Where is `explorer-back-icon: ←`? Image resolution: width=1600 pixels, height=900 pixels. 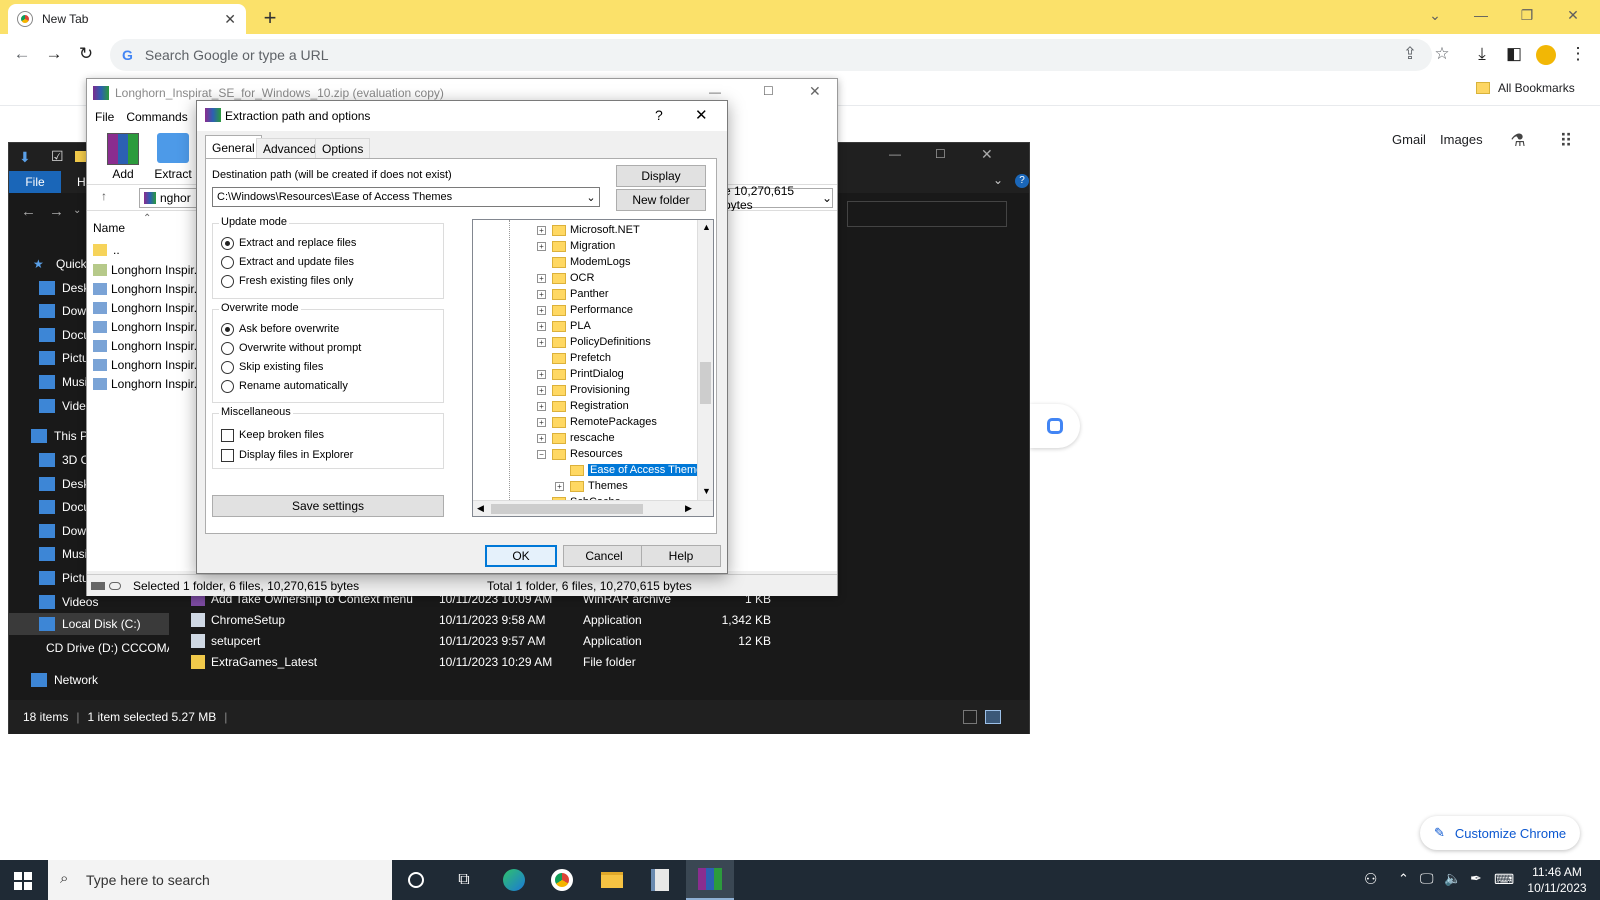 explorer-back-icon: ← is located at coordinates (28, 211).